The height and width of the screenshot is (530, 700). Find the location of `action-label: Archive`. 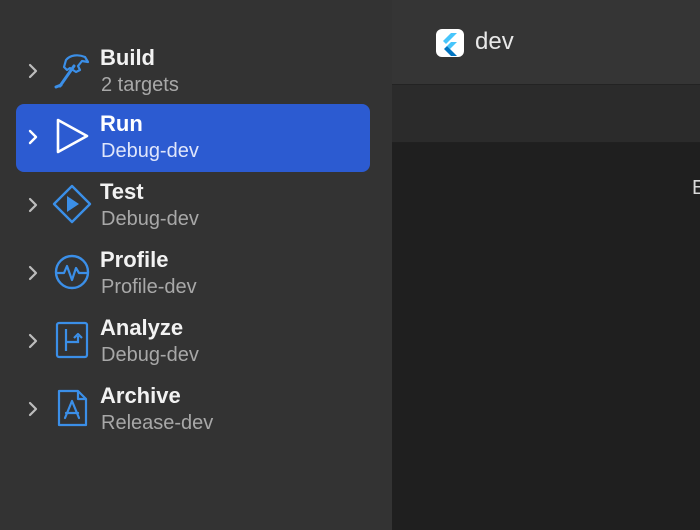

action-label: Archive is located at coordinates (140, 395).